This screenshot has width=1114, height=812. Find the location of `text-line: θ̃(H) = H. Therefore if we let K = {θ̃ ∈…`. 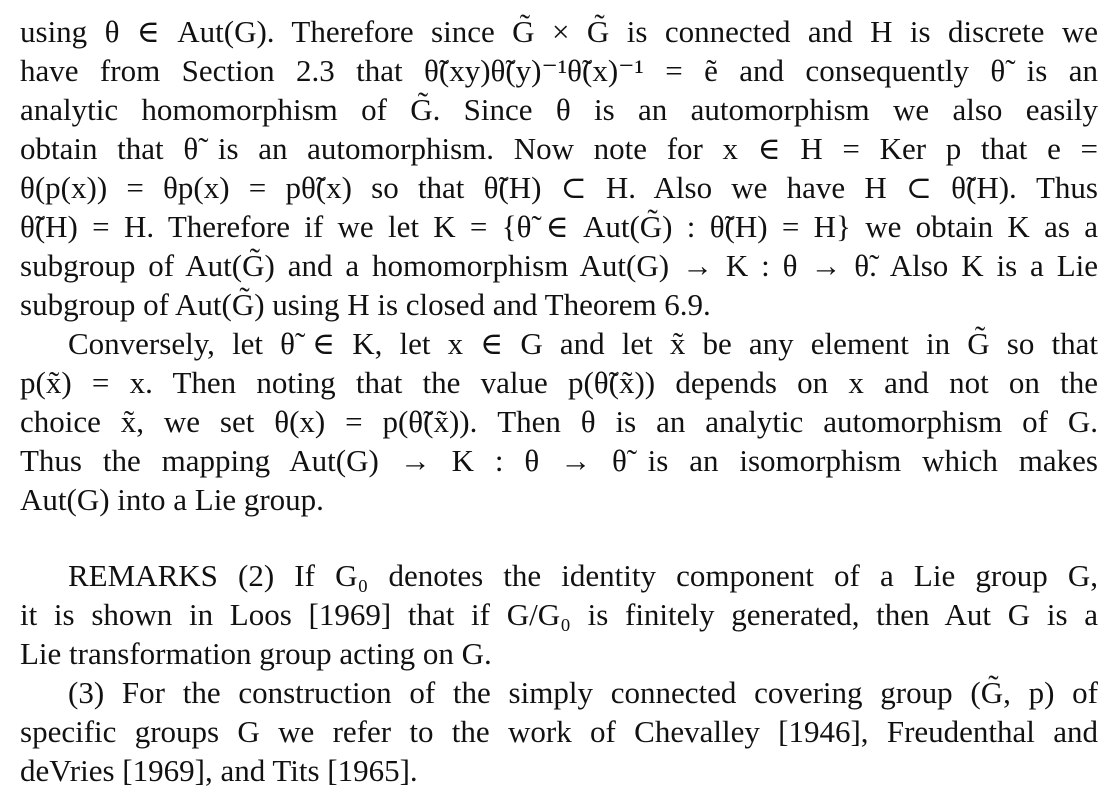

text-line: θ̃(H) = H. Therefore if we let K = {θ̃ ∈… is located at coordinates (559, 226).